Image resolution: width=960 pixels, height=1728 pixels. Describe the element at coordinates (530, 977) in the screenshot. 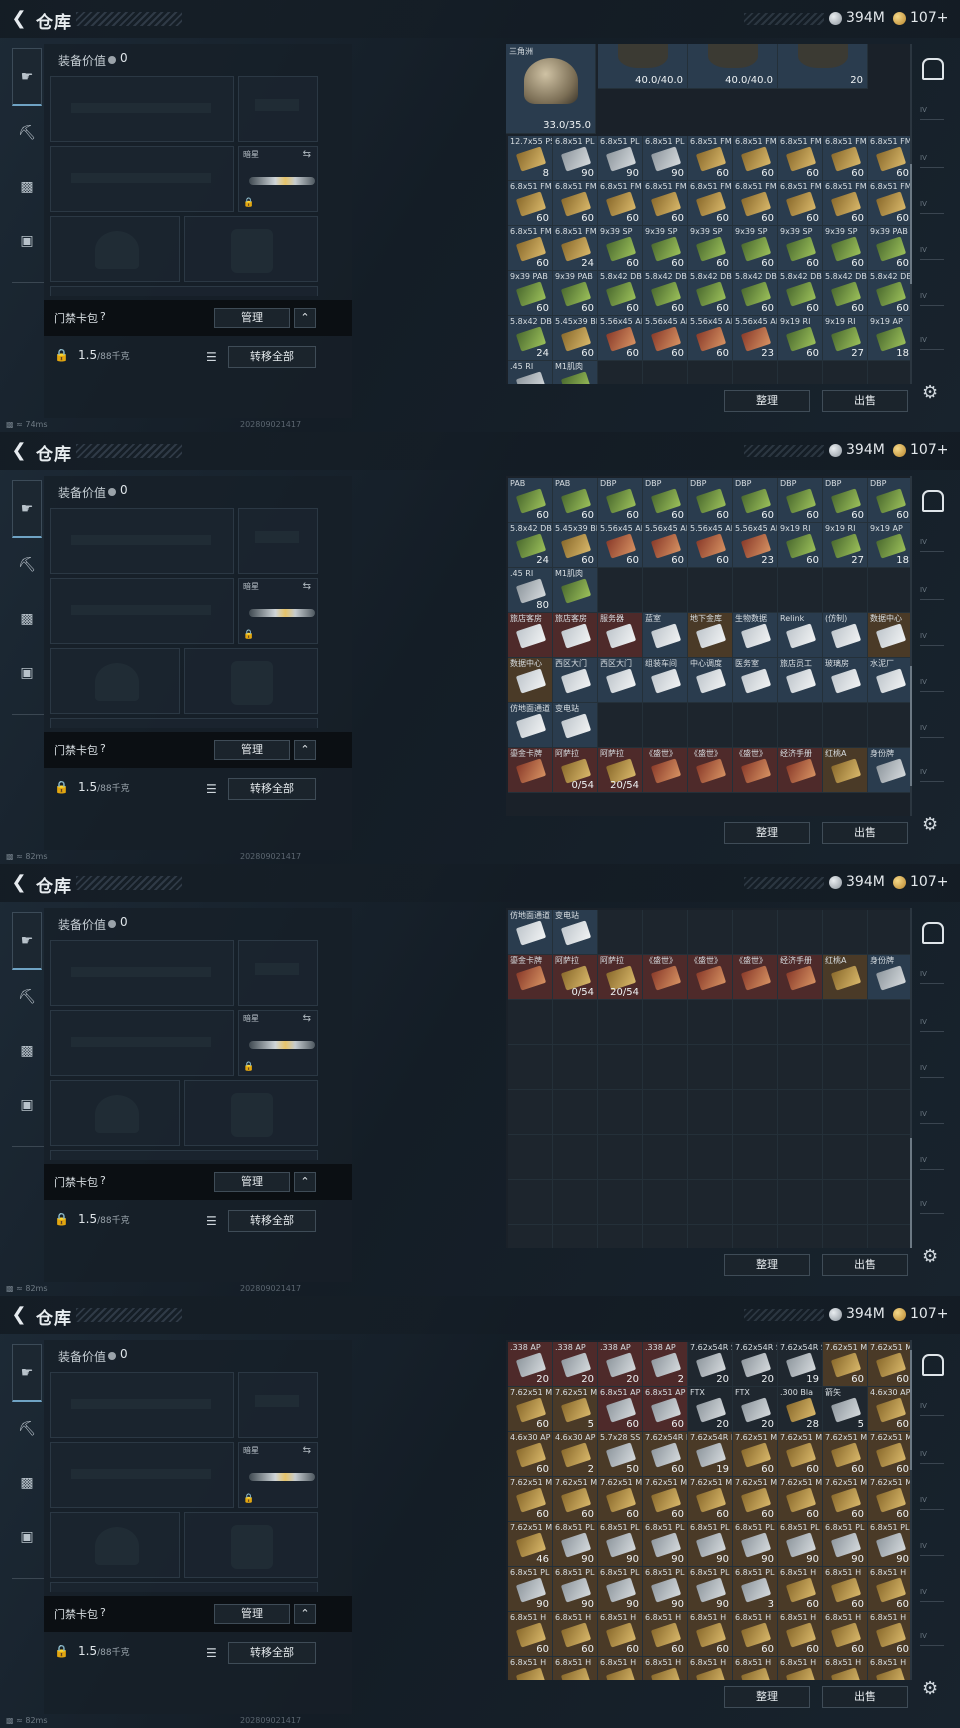

I see `stash-item: 鎏金卡牌` at that location.